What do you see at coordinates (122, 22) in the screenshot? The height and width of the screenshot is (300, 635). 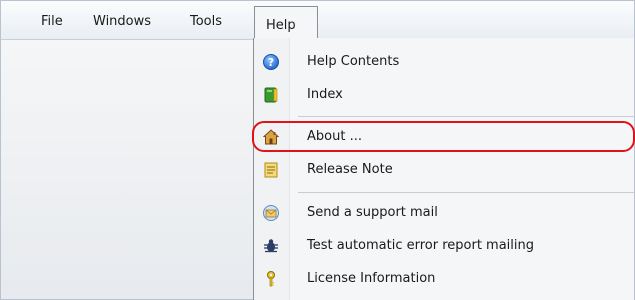 I see `menu-windows: Windows` at bounding box center [122, 22].